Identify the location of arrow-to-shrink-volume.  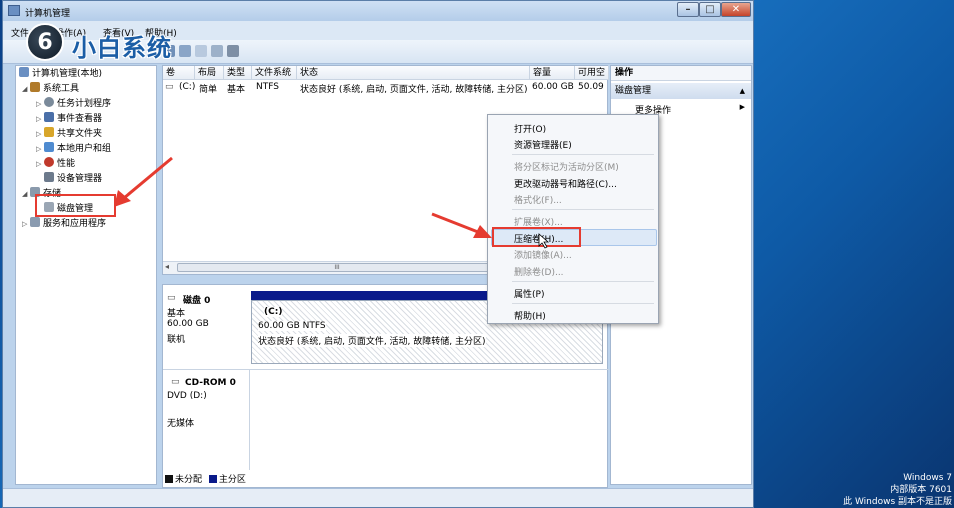
(455, 223).